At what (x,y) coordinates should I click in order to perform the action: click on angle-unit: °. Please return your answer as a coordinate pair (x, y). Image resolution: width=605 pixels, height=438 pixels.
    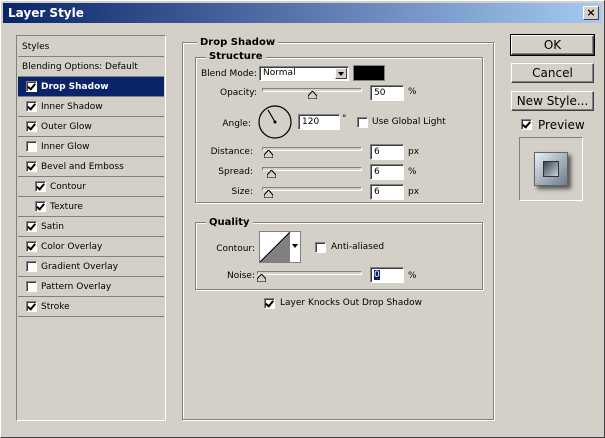
    Looking at the image, I should click on (344, 119).